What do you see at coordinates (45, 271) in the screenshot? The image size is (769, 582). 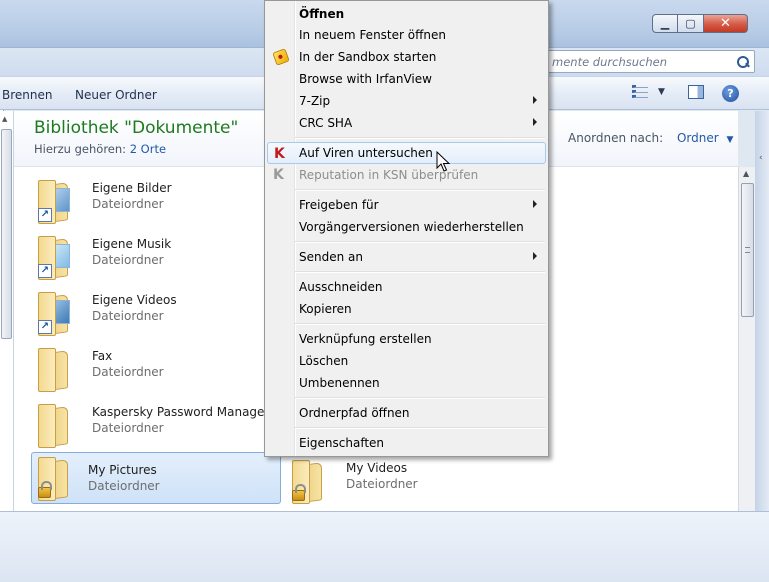 I see `shortcut-arrow-icon: ↗` at bounding box center [45, 271].